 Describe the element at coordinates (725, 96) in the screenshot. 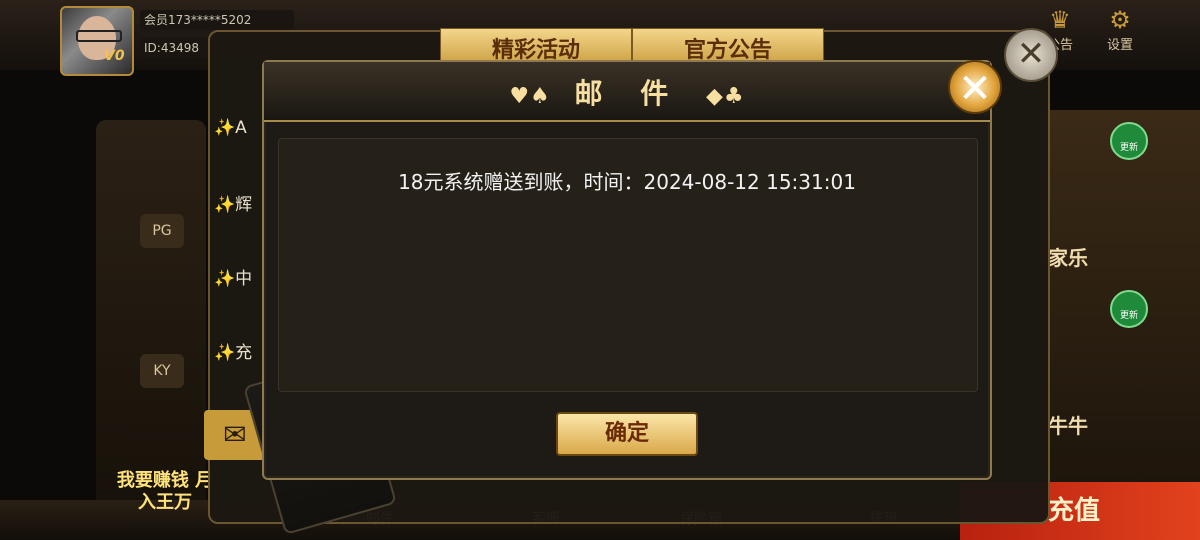

I see `suits-right: ◆♣` at that location.